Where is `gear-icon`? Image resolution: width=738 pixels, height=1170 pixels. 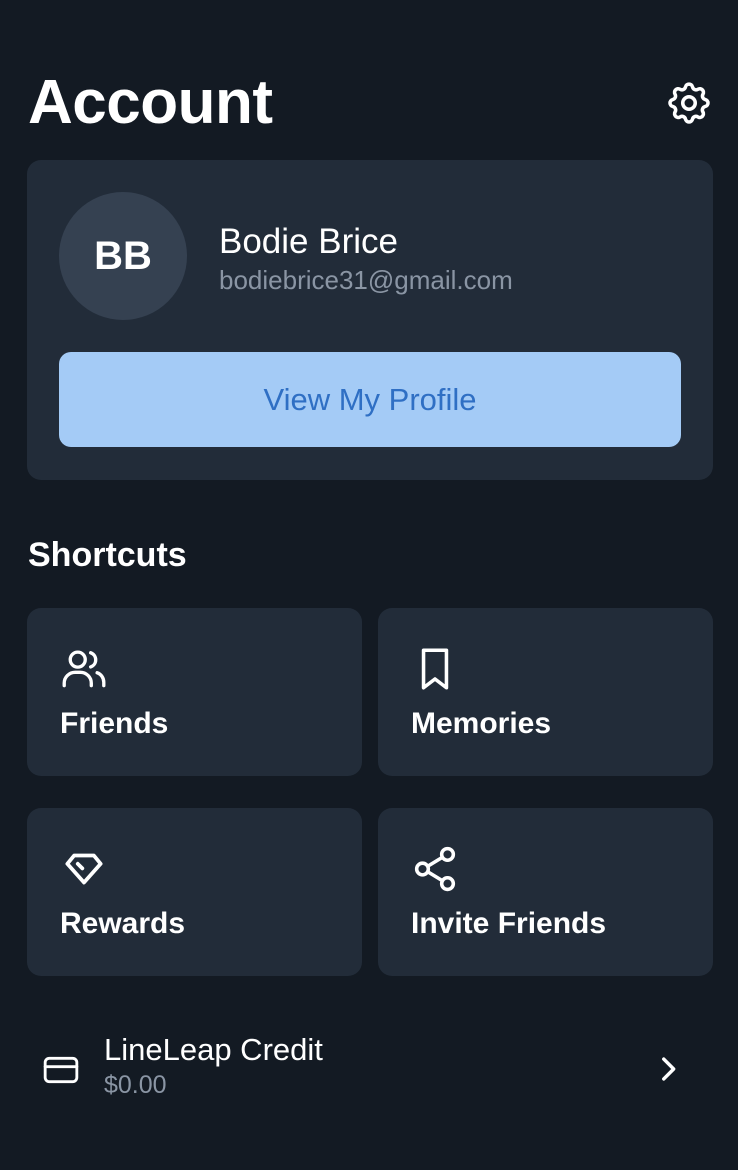
gear-icon is located at coordinates (689, 103).